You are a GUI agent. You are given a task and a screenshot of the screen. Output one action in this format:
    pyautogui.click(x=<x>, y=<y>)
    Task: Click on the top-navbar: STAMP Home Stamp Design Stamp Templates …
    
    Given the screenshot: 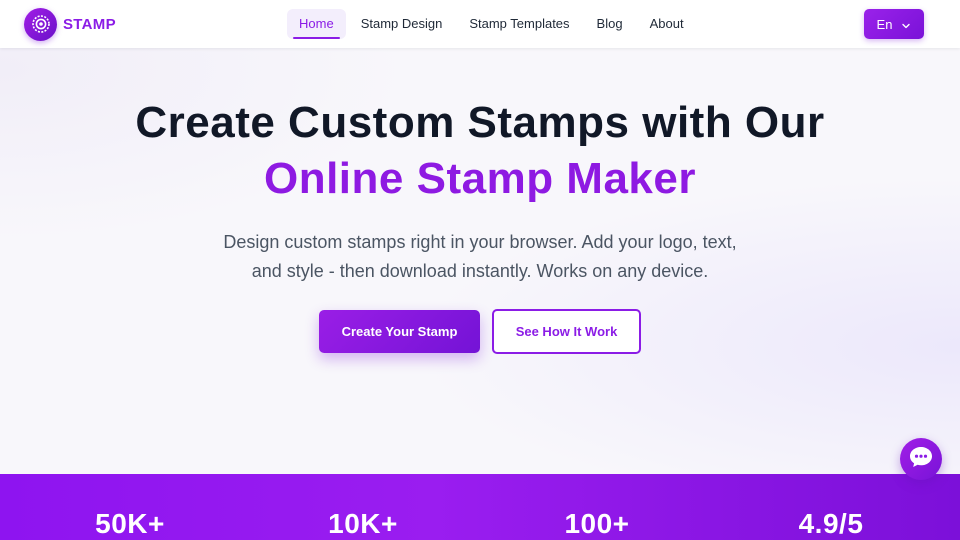 What is the action you would take?
    pyautogui.click(x=480, y=24)
    